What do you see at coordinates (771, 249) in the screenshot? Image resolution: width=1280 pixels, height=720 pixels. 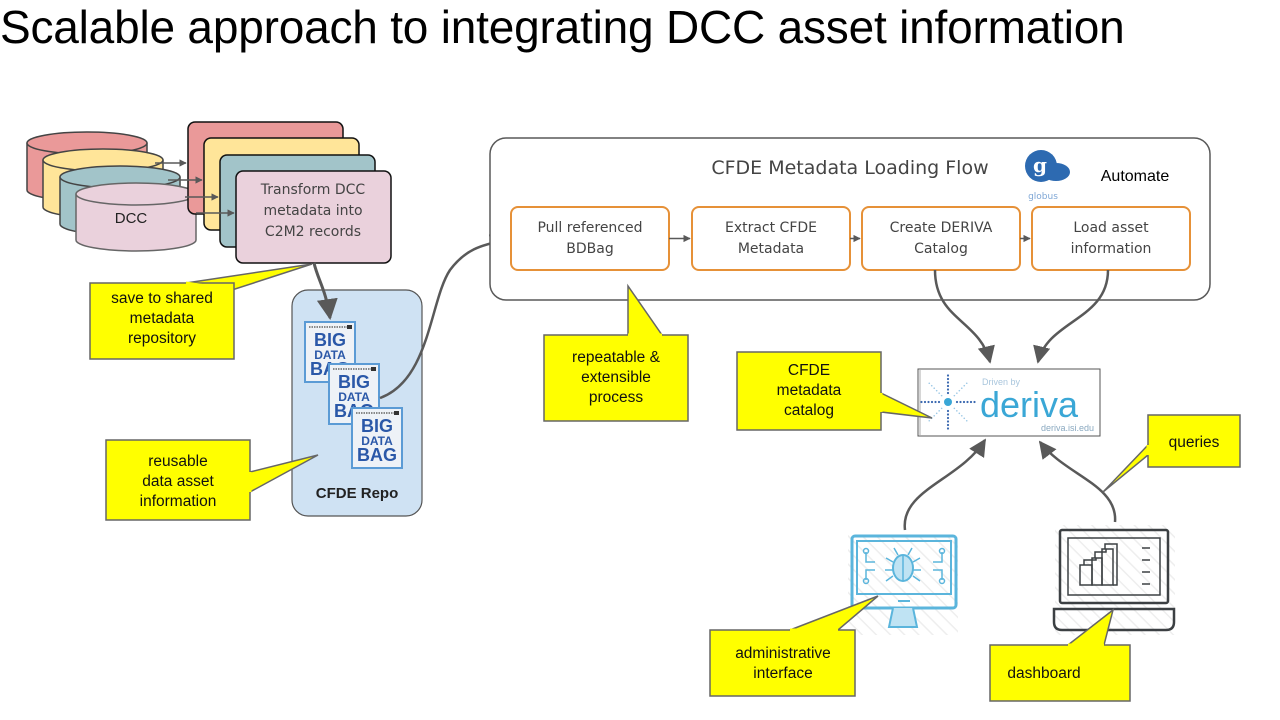 I see `flow-step-label: Metadata` at bounding box center [771, 249].